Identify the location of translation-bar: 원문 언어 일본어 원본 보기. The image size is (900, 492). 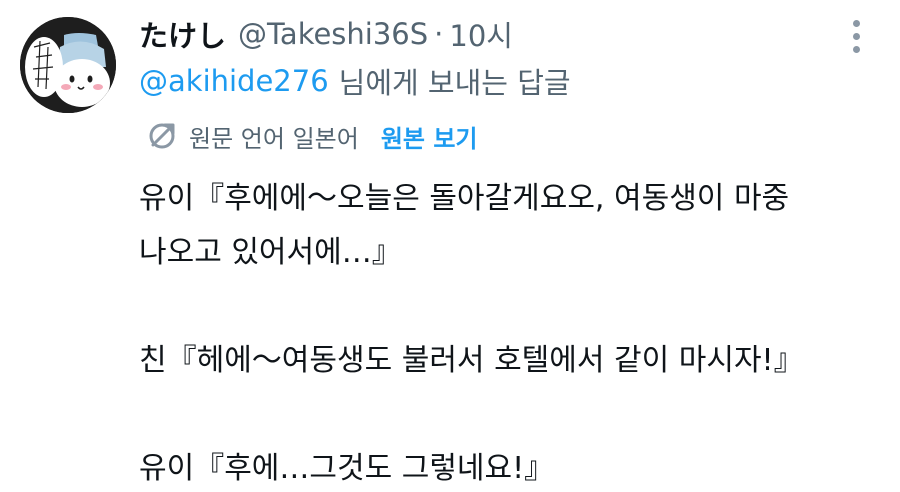
(311, 136).